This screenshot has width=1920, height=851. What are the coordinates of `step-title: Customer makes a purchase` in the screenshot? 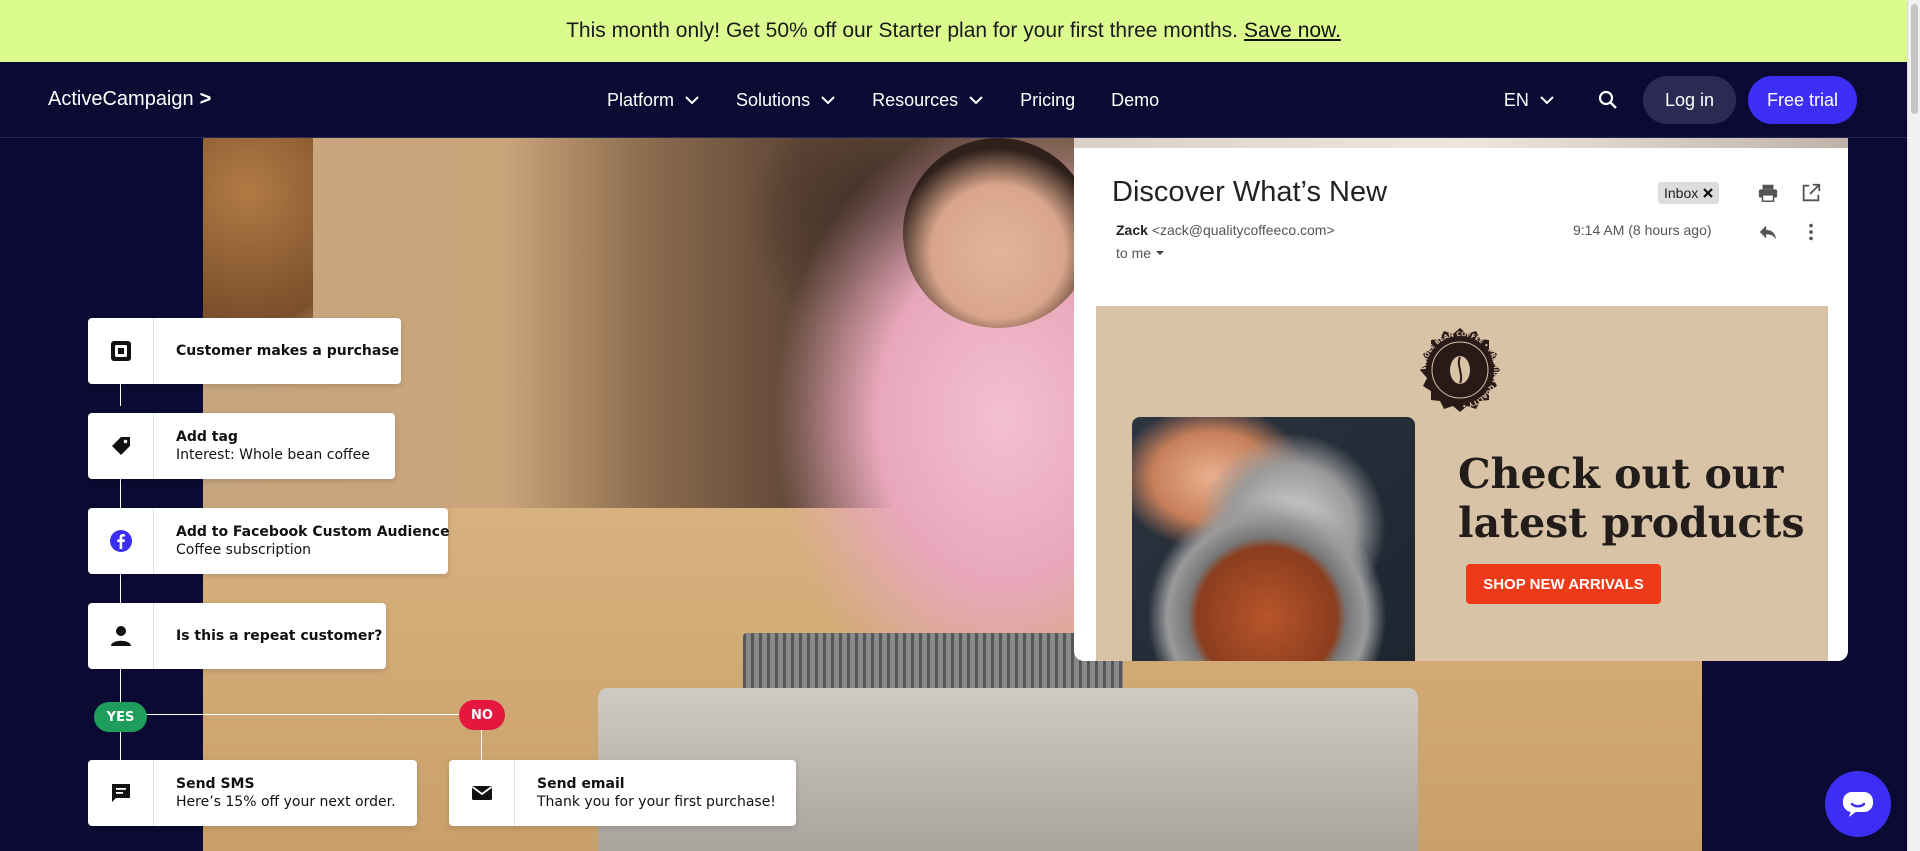 It's located at (288, 351).